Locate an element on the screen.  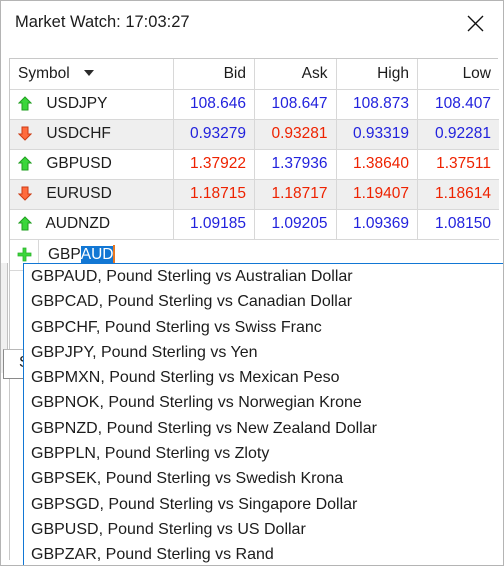
table-row: EURUSD 1.18715 1.18717 1.19407 1.18614 is located at coordinates (254, 194).